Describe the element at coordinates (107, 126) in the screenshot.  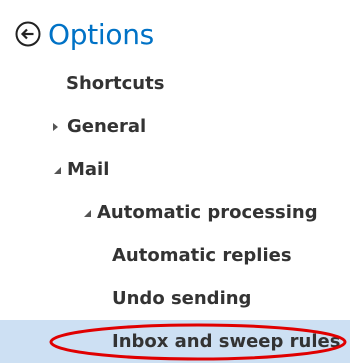
I see `nav-item-label: General` at that location.